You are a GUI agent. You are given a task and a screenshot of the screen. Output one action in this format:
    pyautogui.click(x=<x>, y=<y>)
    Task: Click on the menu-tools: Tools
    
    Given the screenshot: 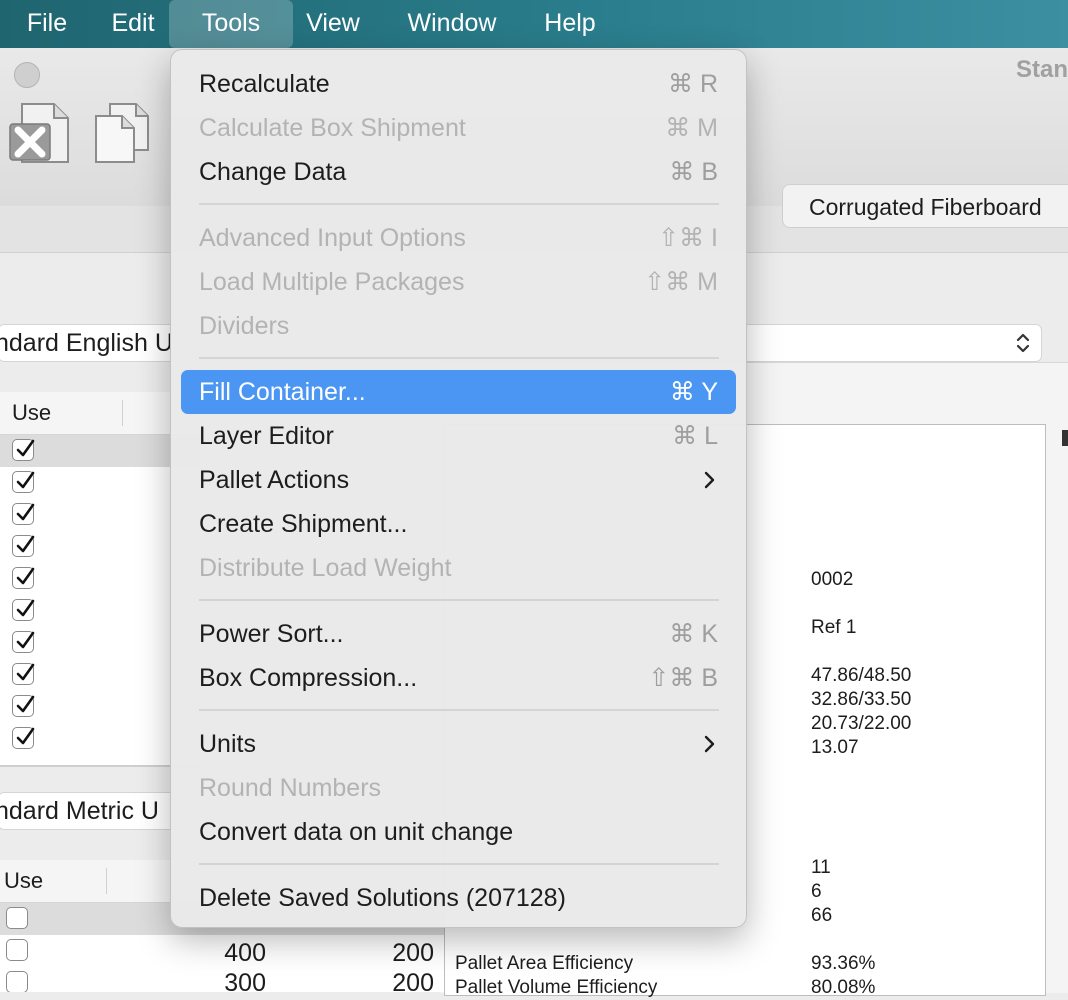 What is the action you would take?
    pyautogui.click(x=231, y=24)
    